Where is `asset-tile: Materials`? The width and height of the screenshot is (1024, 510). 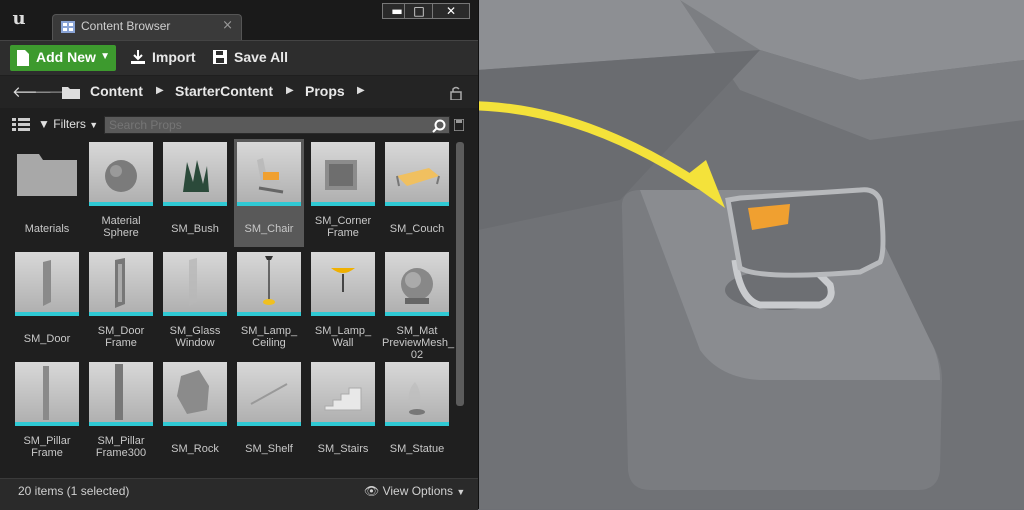
asset-tile: Materials is located at coordinates (47, 193).